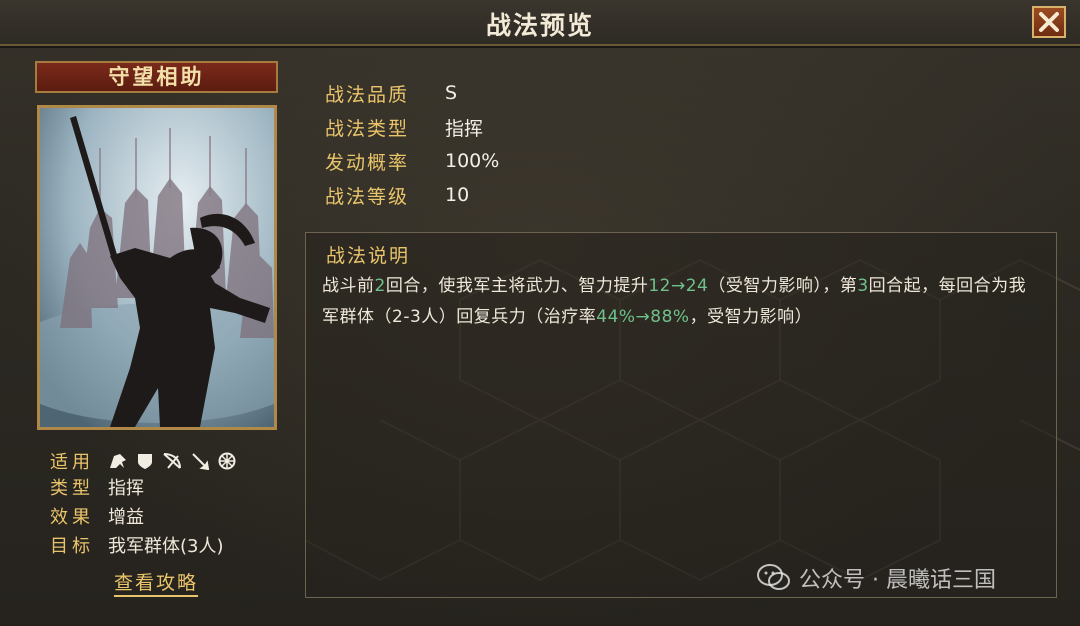  I want to click on effect-label: 效果, so click(72, 517).